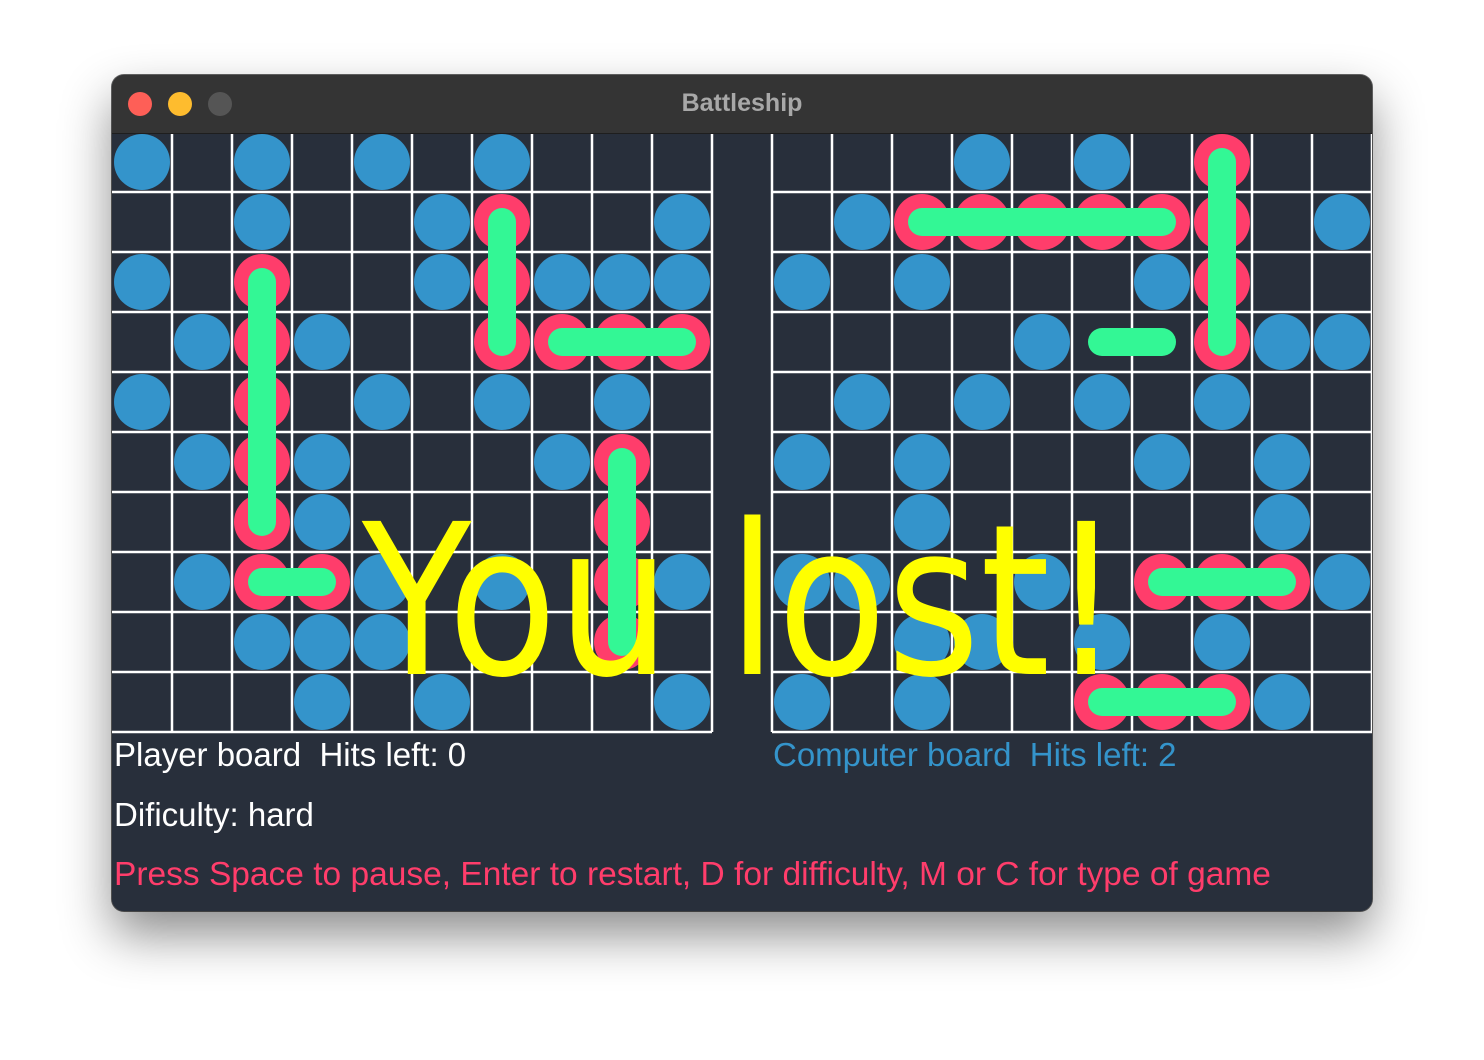 Image resolution: width=1484 pixels, height=1060 pixels. I want to click on title-bar: Battleship, so click(742, 104).